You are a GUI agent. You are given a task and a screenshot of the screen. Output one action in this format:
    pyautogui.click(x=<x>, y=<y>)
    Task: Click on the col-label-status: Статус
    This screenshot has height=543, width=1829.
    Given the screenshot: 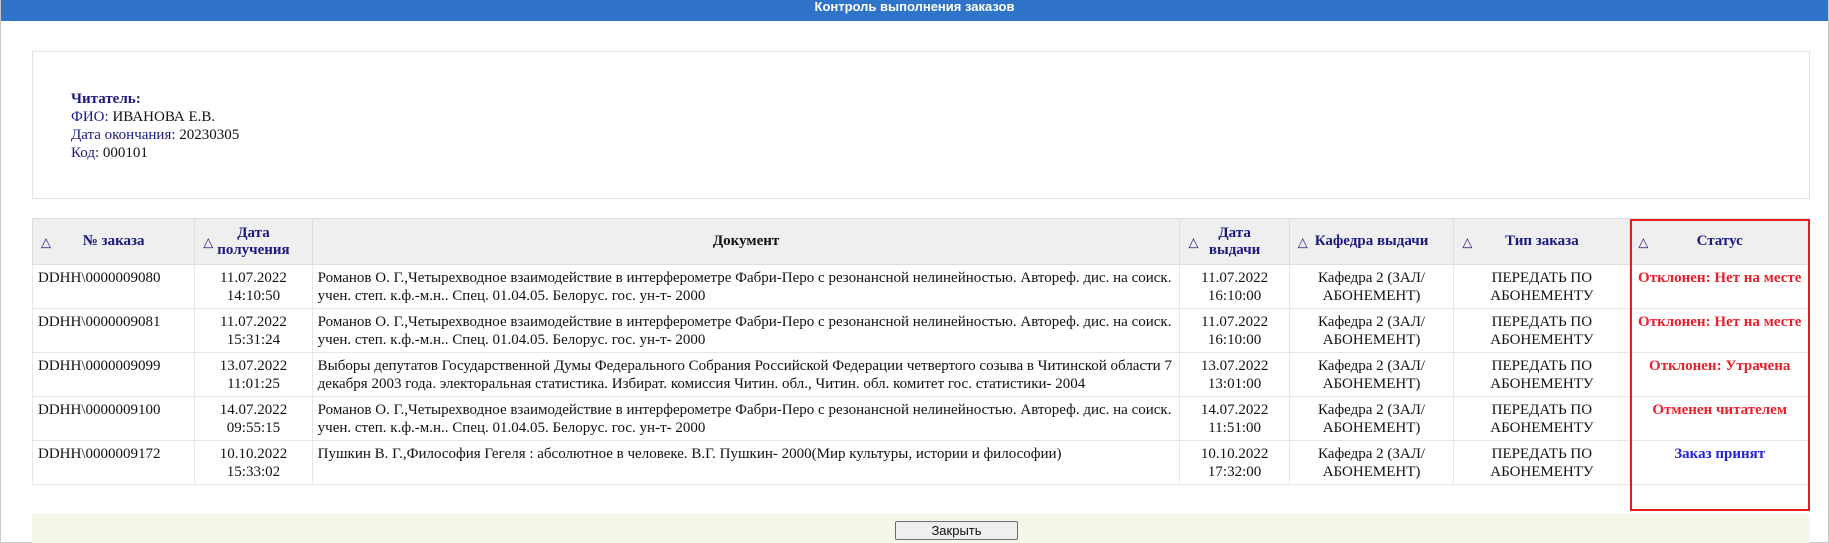 What is the action you would take?
    pyautogui.click(x=1719, y=241)
    